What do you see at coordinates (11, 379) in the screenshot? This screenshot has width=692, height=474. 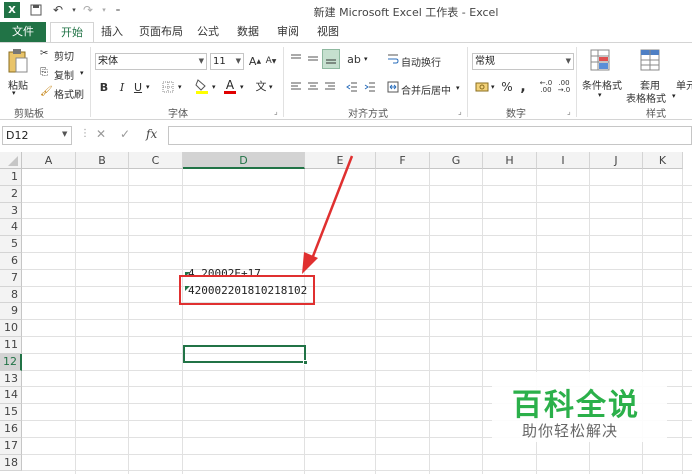 I see `row-header-13: 13` at bounding box center [11, 379].